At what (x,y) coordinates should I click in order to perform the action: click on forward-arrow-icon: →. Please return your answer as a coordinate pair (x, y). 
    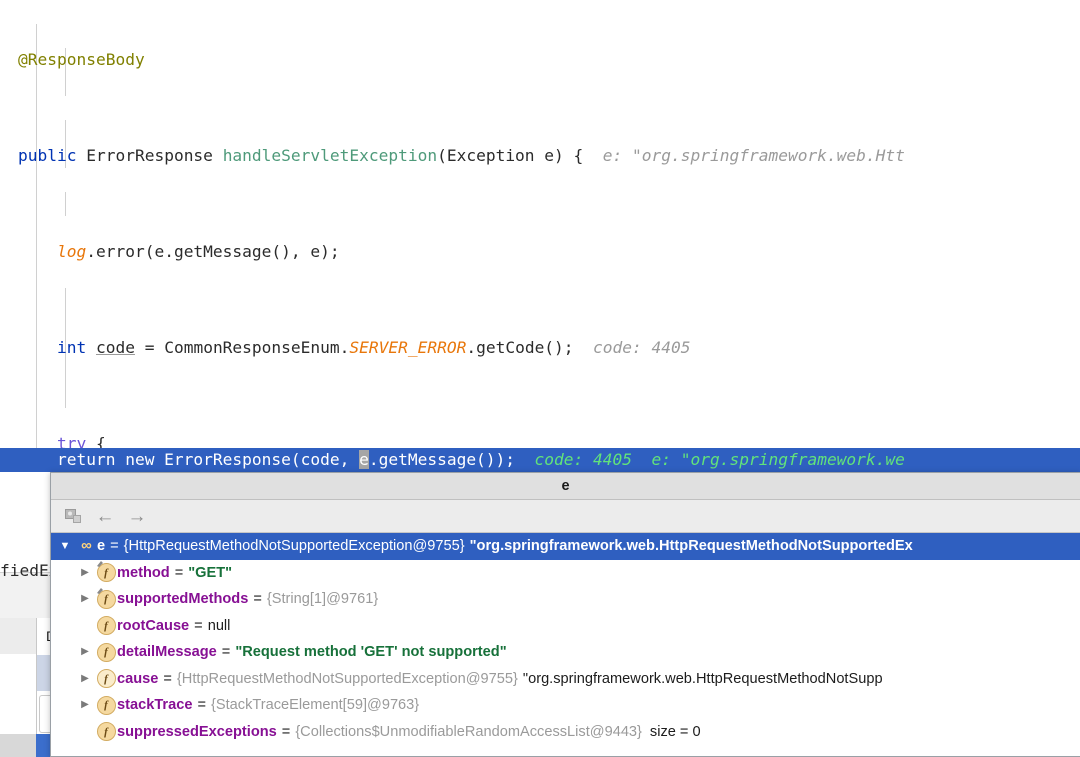
    Looking at the image, I should click on (137, 516).